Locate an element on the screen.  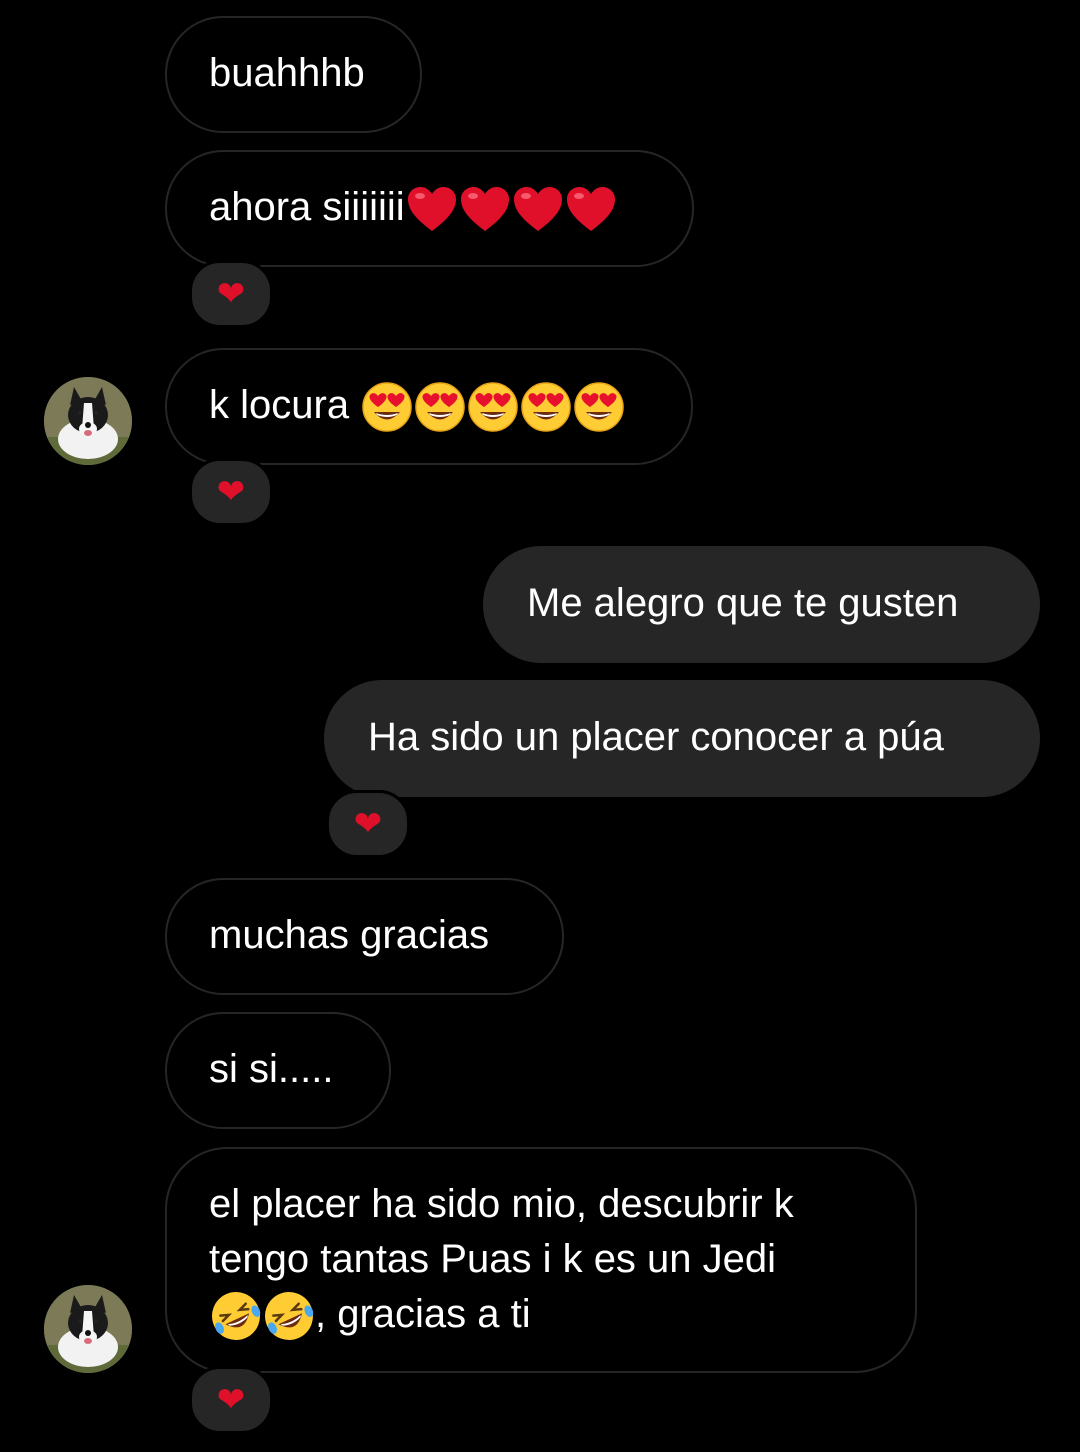
message-bubble-incoming: buahhhb is located at coordinates (293, 74).